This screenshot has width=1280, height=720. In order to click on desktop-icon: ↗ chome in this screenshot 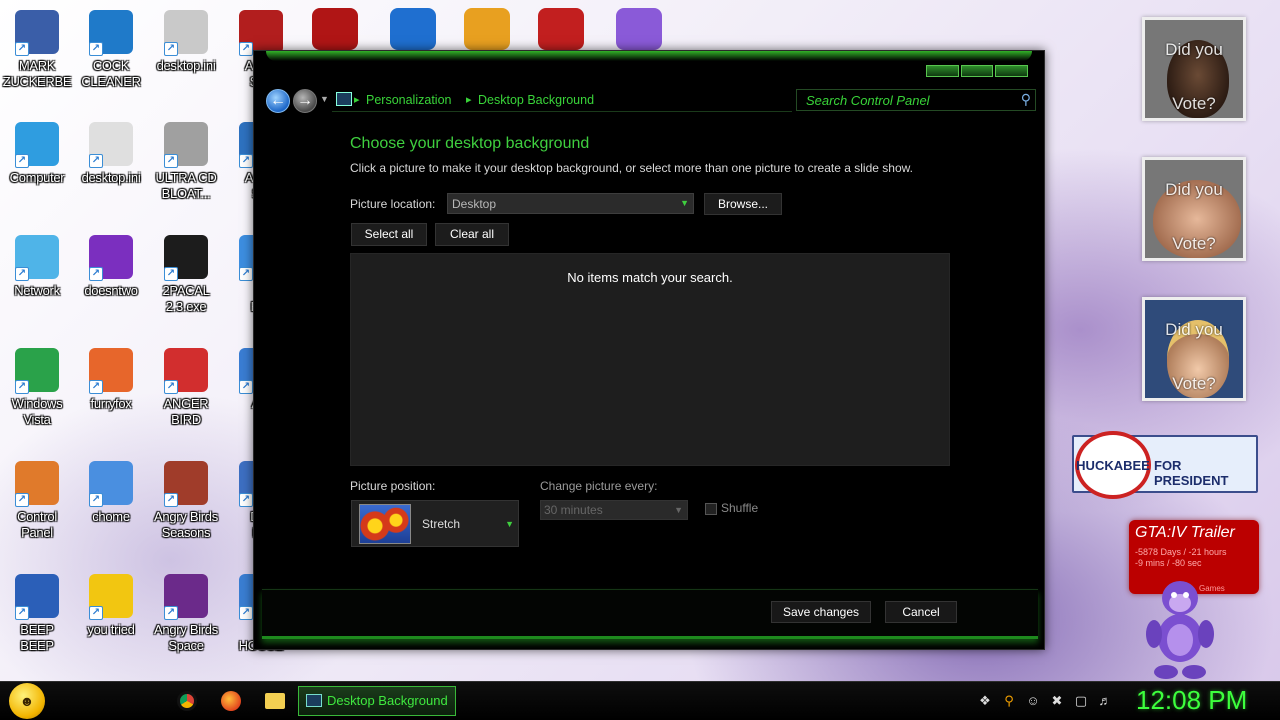, I will do `click(111, 493)`.